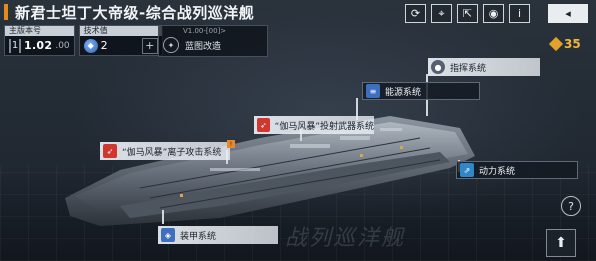  What do you see at coordinates (120, 31) in the screenshot?
I see `tech-label: 技术值` at bounding box center [120, 31].